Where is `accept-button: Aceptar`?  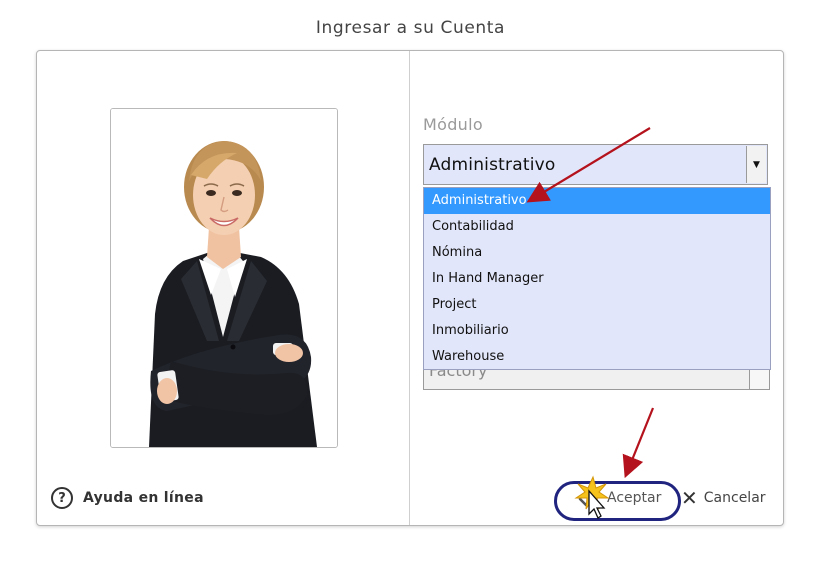
accept-button: Aceptar is located at coordinates (620, 498).